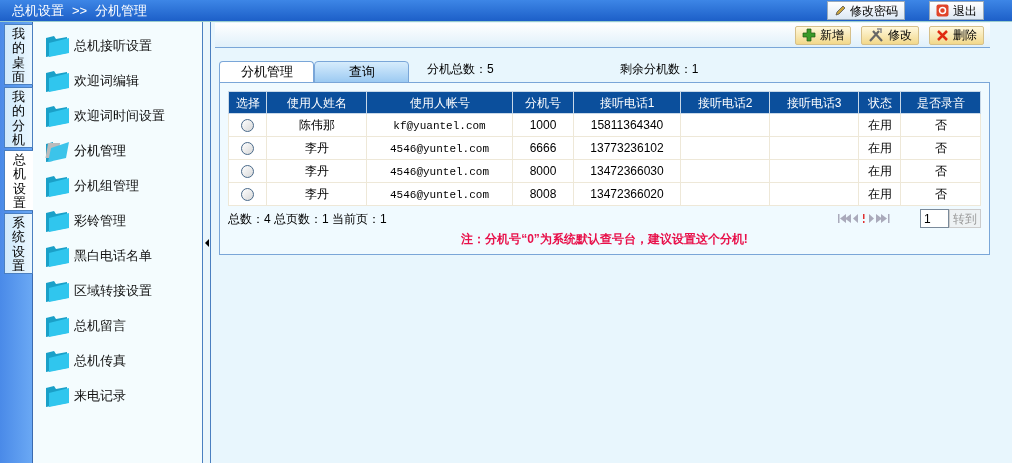  I want to click on column-header: 状态, so click(879, 102).